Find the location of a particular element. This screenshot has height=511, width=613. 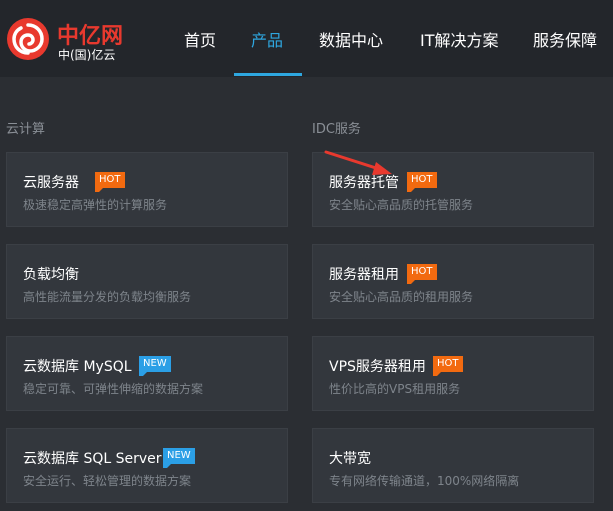

card-desc: 安全贴心高品质的租用服务 is located at coordinates (401, 297).